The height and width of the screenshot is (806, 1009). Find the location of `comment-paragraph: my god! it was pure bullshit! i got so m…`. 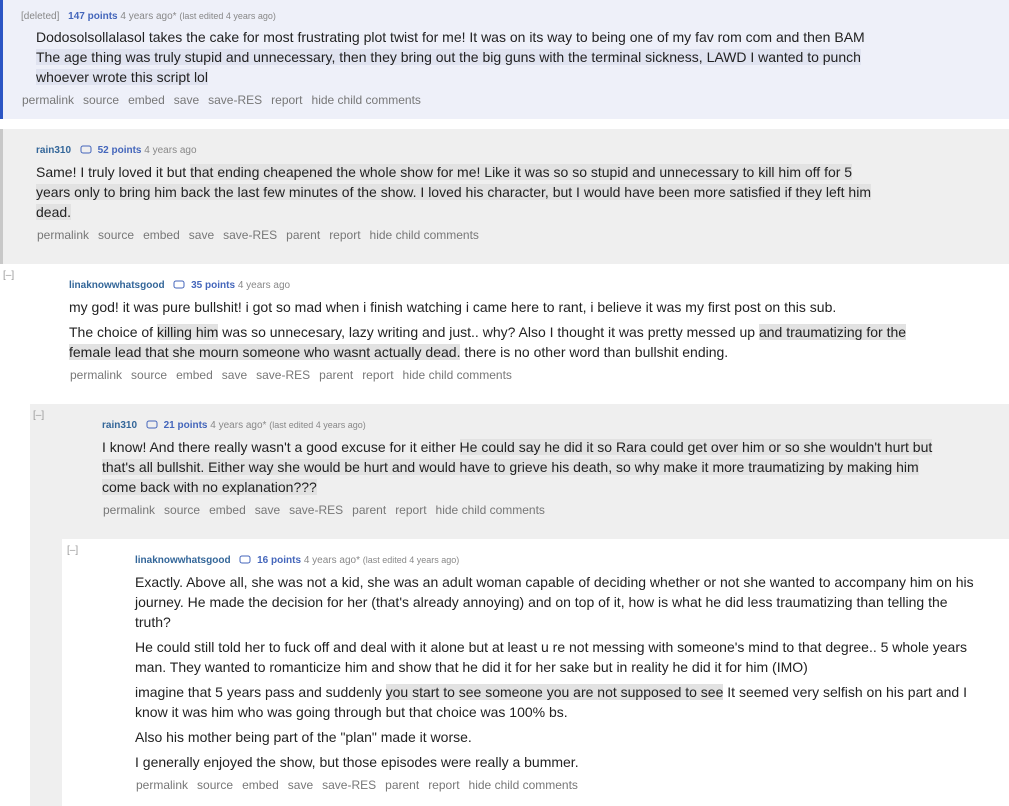

comment-paragraph: my god! it was pure bullshit! i got so m… is located at coordinates (494, 307).